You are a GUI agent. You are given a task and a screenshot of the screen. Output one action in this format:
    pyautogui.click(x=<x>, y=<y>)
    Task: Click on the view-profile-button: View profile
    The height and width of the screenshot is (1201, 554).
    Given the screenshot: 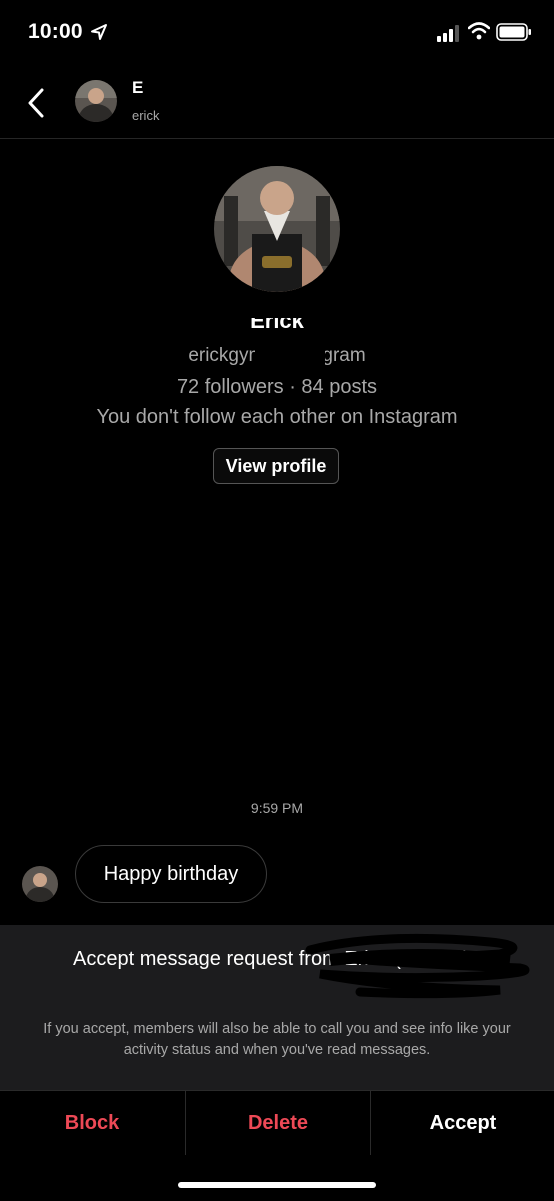 What is the action you would take?
    pyautogui.click(x=276, y=466)
    